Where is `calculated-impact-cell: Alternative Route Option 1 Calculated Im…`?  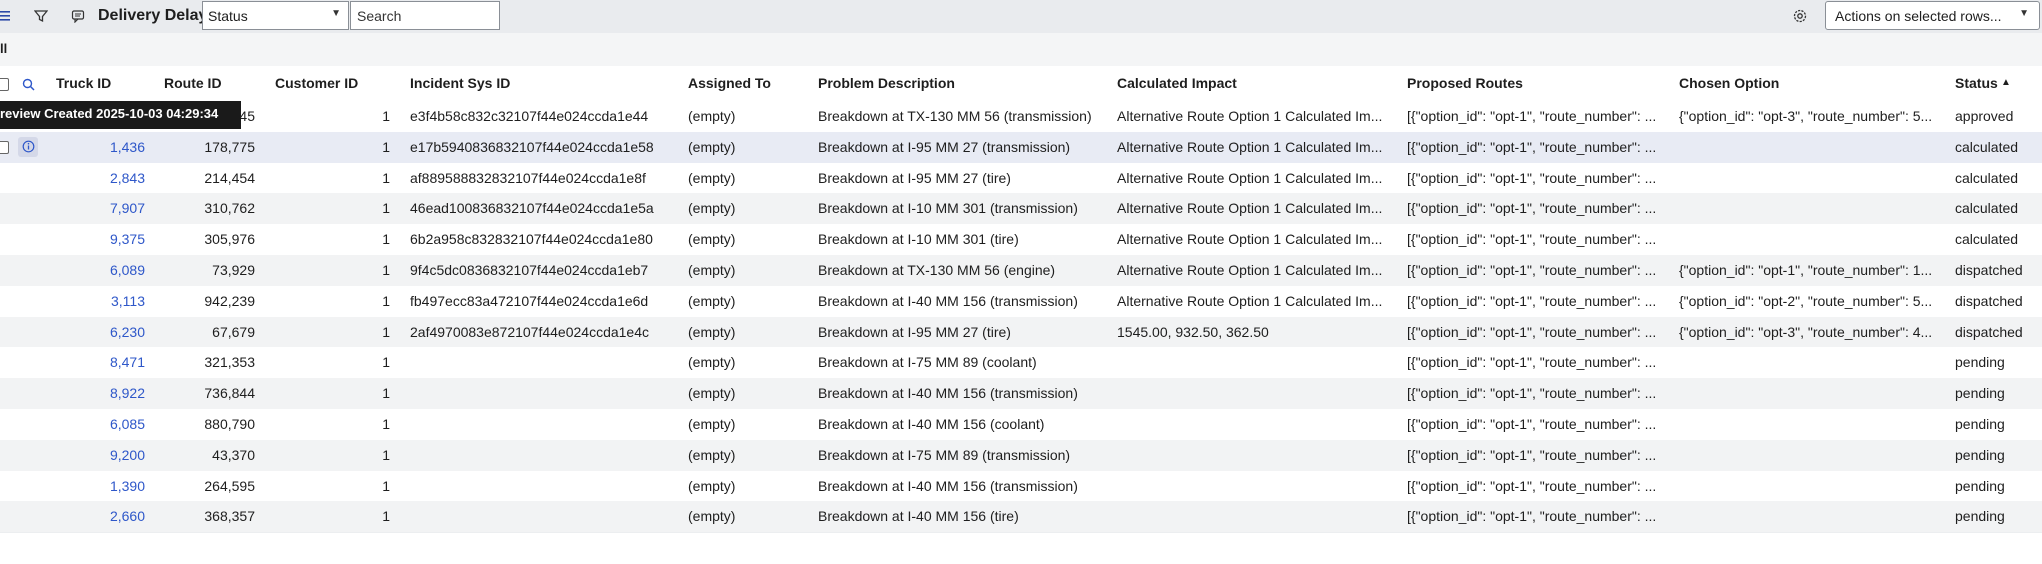
calculated-impact-cell: Alternative Route Option 1 Calculated Im… is located at coordinates (1250, 208).